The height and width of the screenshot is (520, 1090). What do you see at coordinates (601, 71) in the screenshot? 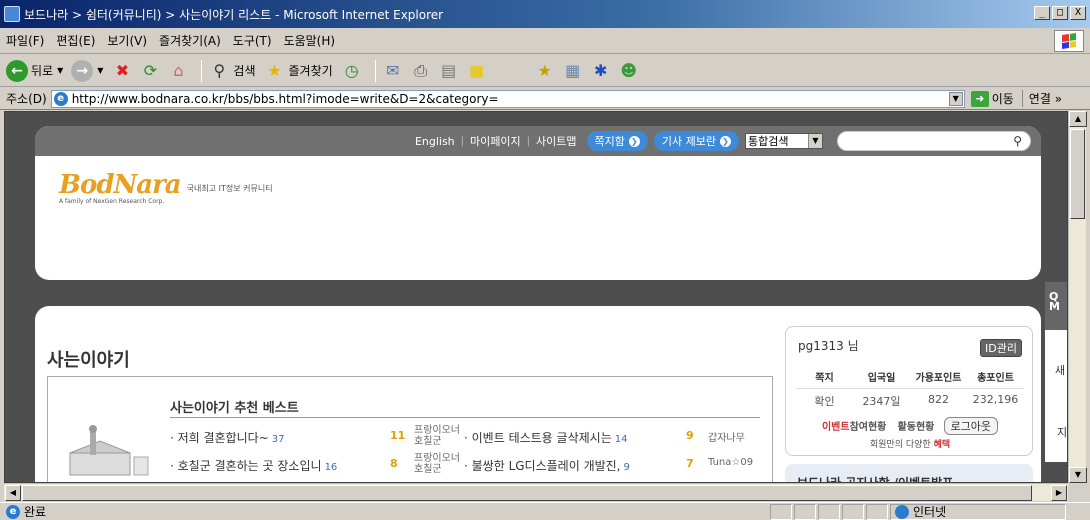
I see `bluetooth-icon: ✱` at bounding box center [601, 71].